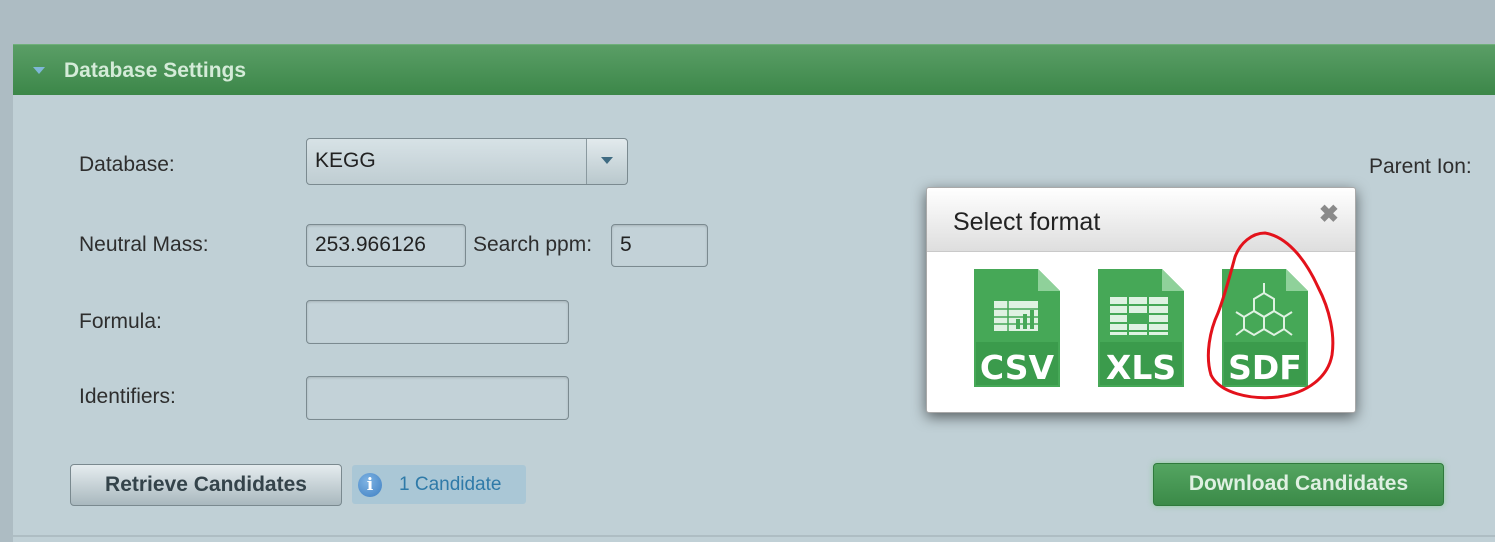 The width and height of the screenshot is (1495, 542). I want to click on collapse-arrow-icon, so click(39, 70).